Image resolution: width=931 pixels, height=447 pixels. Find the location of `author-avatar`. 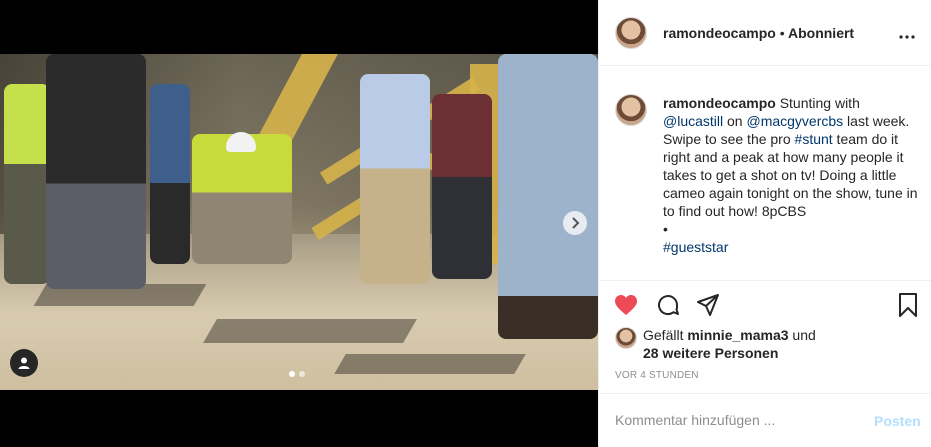

author-avatar is located at coordinates (631, 33).